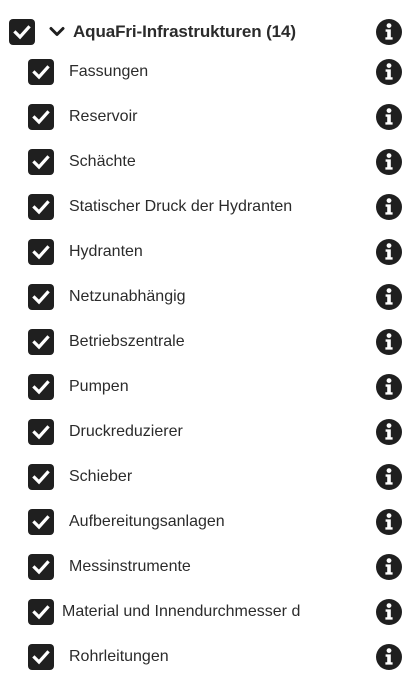 The width and height of the screenshot is (409, 679). Describe the element at coordinates (181, 206) in the screenshot. I see `layer-label: Statischer Druck der Hydranten` at that location.